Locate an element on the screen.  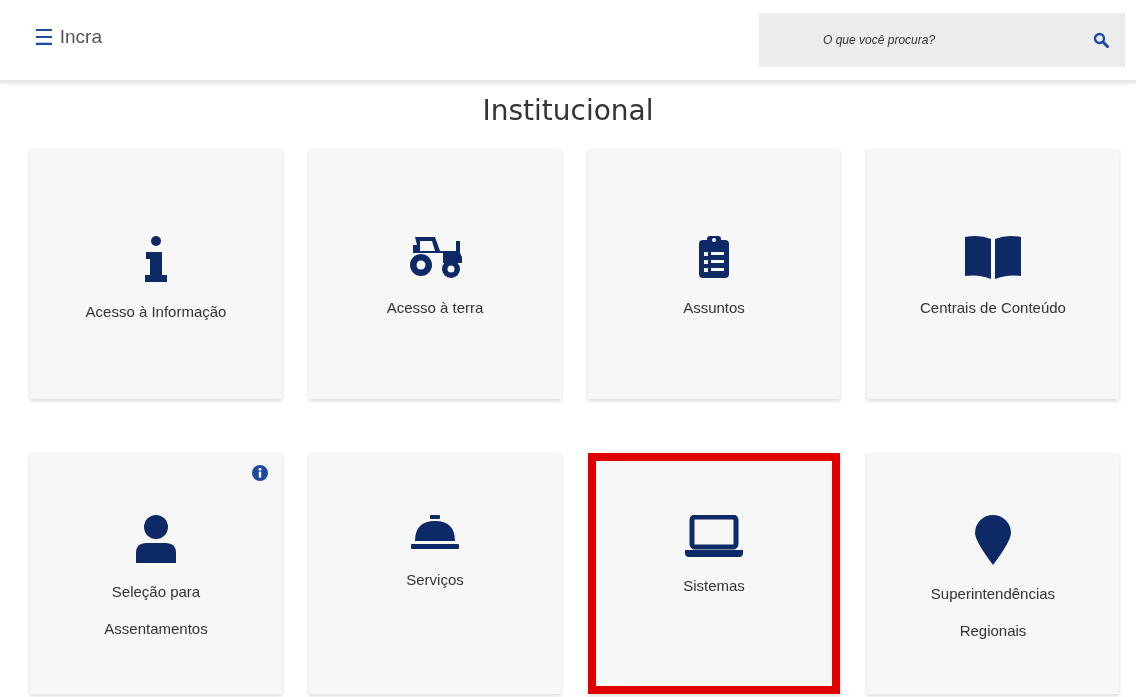
bell-icon is located at coordinates (435, 533).